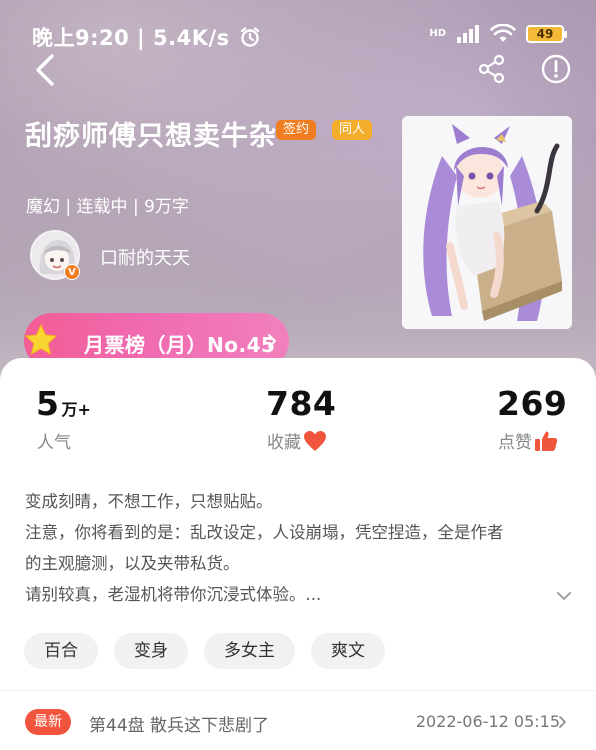 The height and width of the screenshot is (750, 596). What do you see at coordinates (61, 651) in the screenshot?
I see `tag-chip: 百合` at bounding box center [61, 651].